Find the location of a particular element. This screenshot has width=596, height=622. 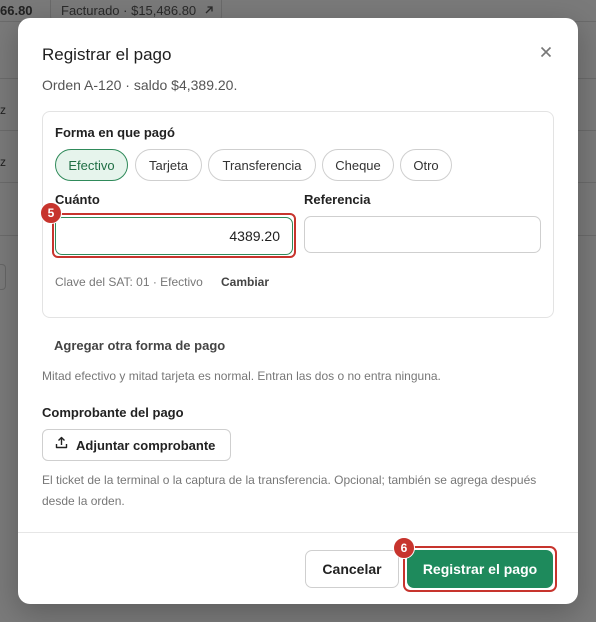

method-chip-cheque: Cheque is located at coordinates (358, 165).